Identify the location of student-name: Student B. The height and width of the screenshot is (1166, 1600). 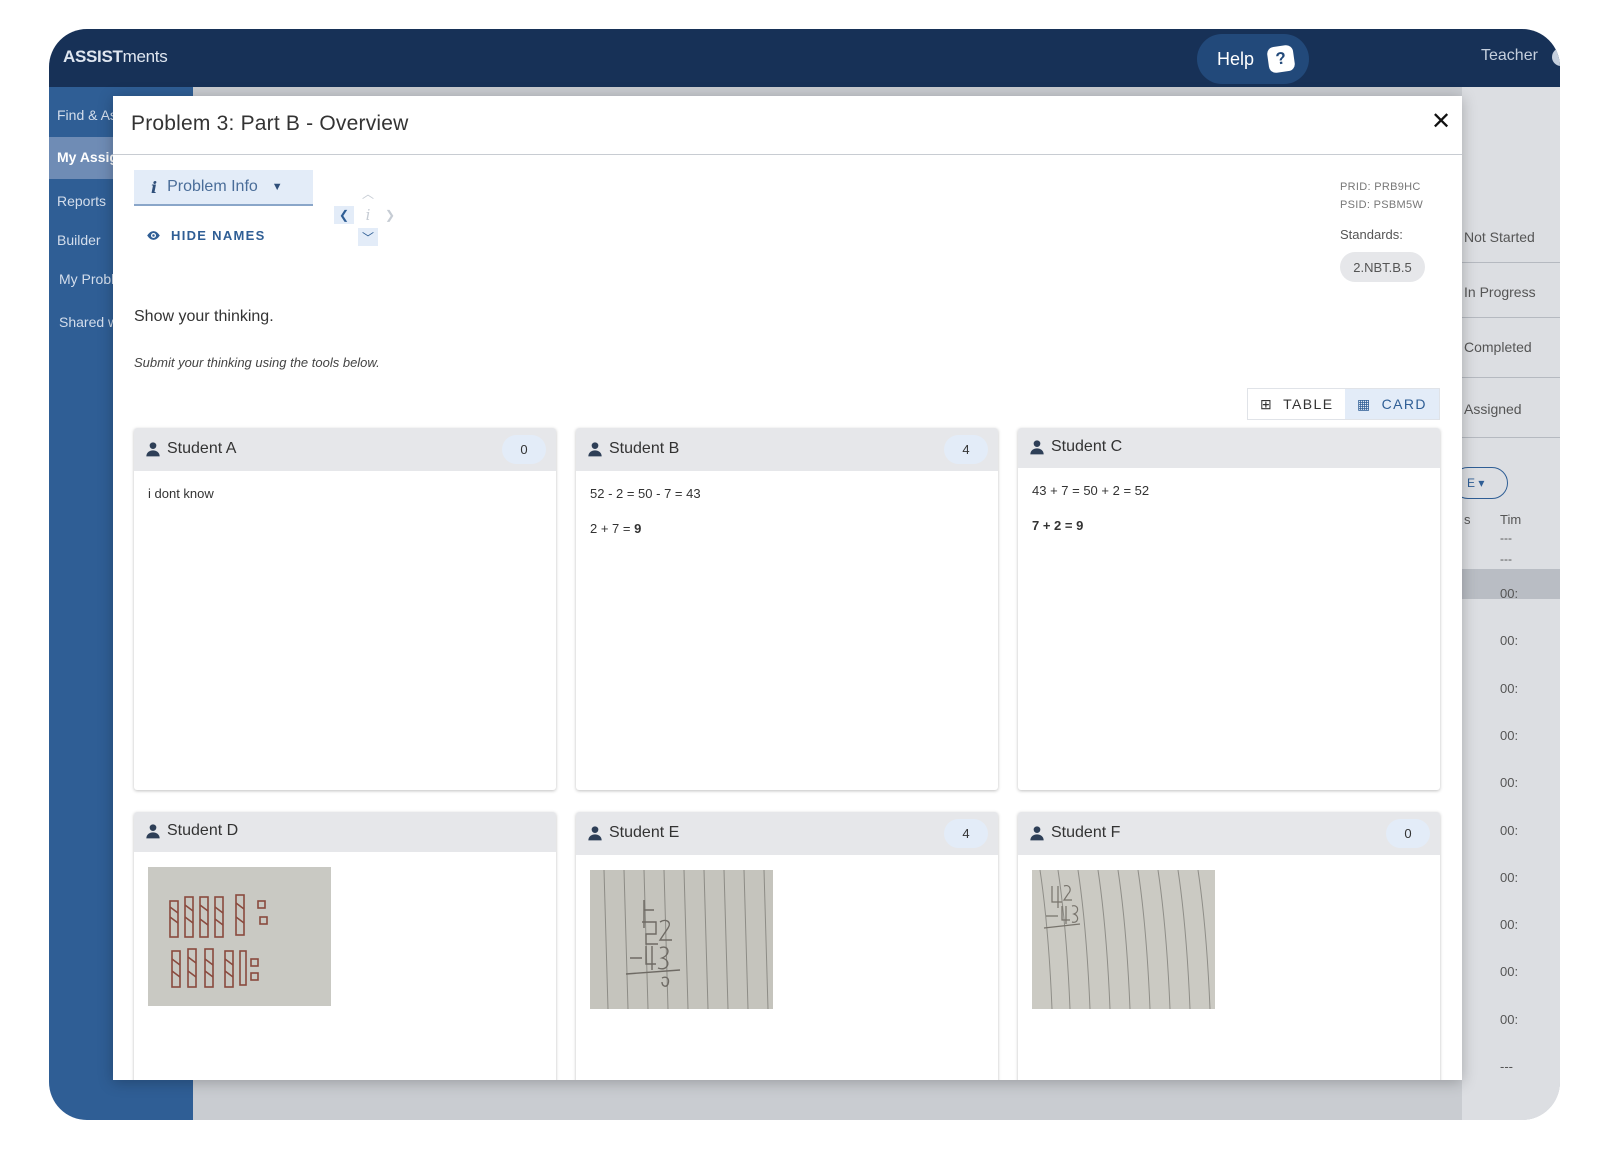
(644, 448).